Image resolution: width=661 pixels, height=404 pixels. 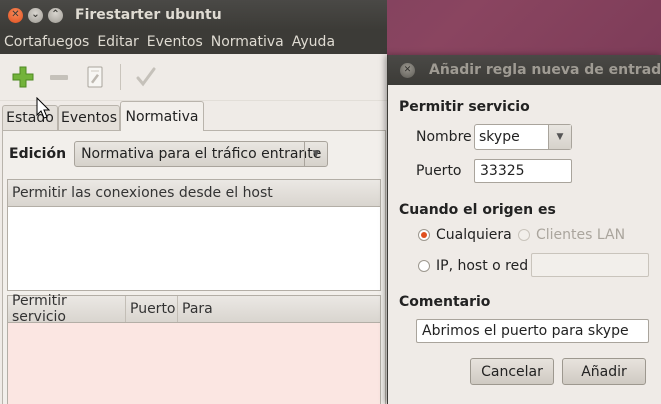 What do you see at coordinates (474, 235) in the screenshot?
I see `origin-any-label: Cualquiera` at bounding box center [474, 235].